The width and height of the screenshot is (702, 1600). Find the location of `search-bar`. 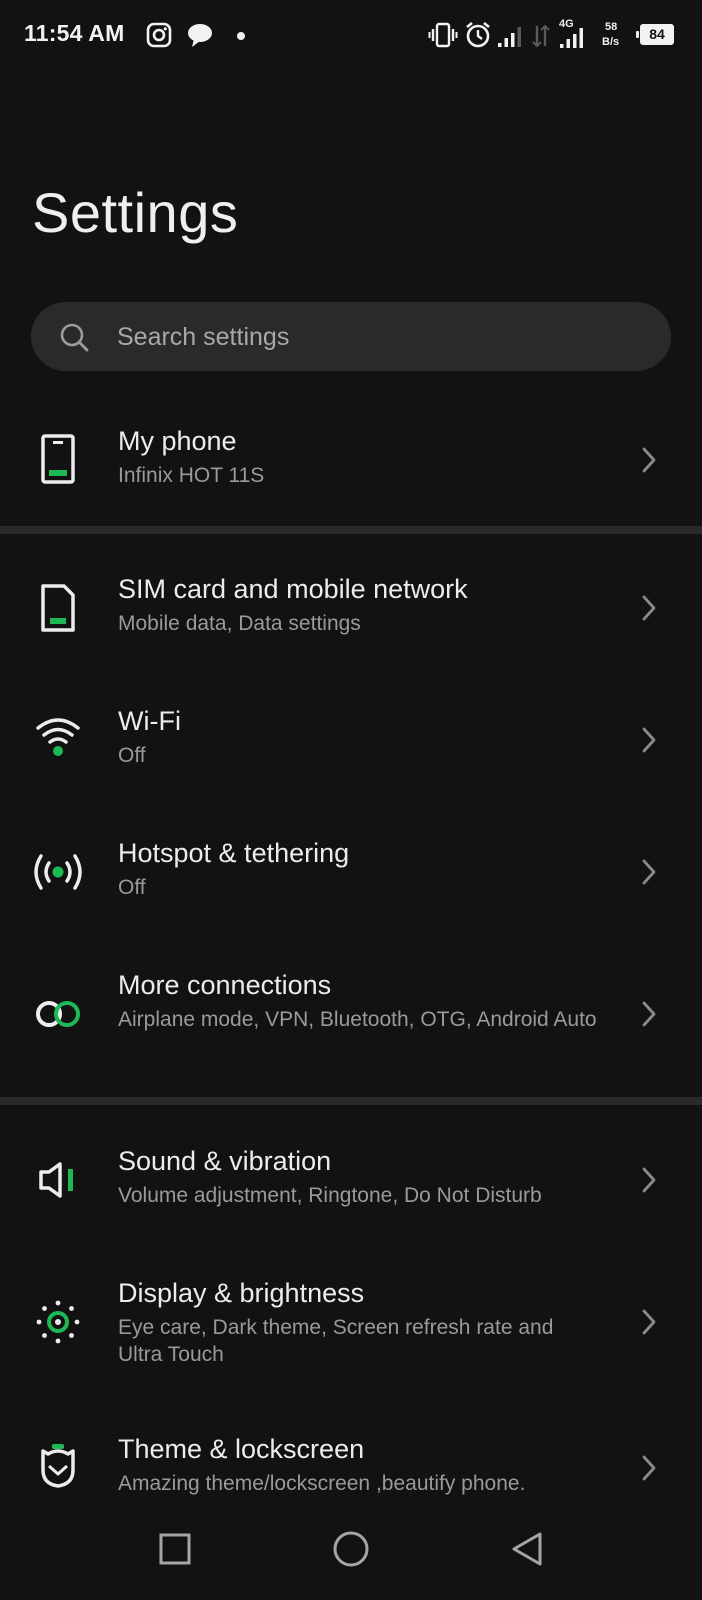

search-bar is located at coordinates (351, 336).